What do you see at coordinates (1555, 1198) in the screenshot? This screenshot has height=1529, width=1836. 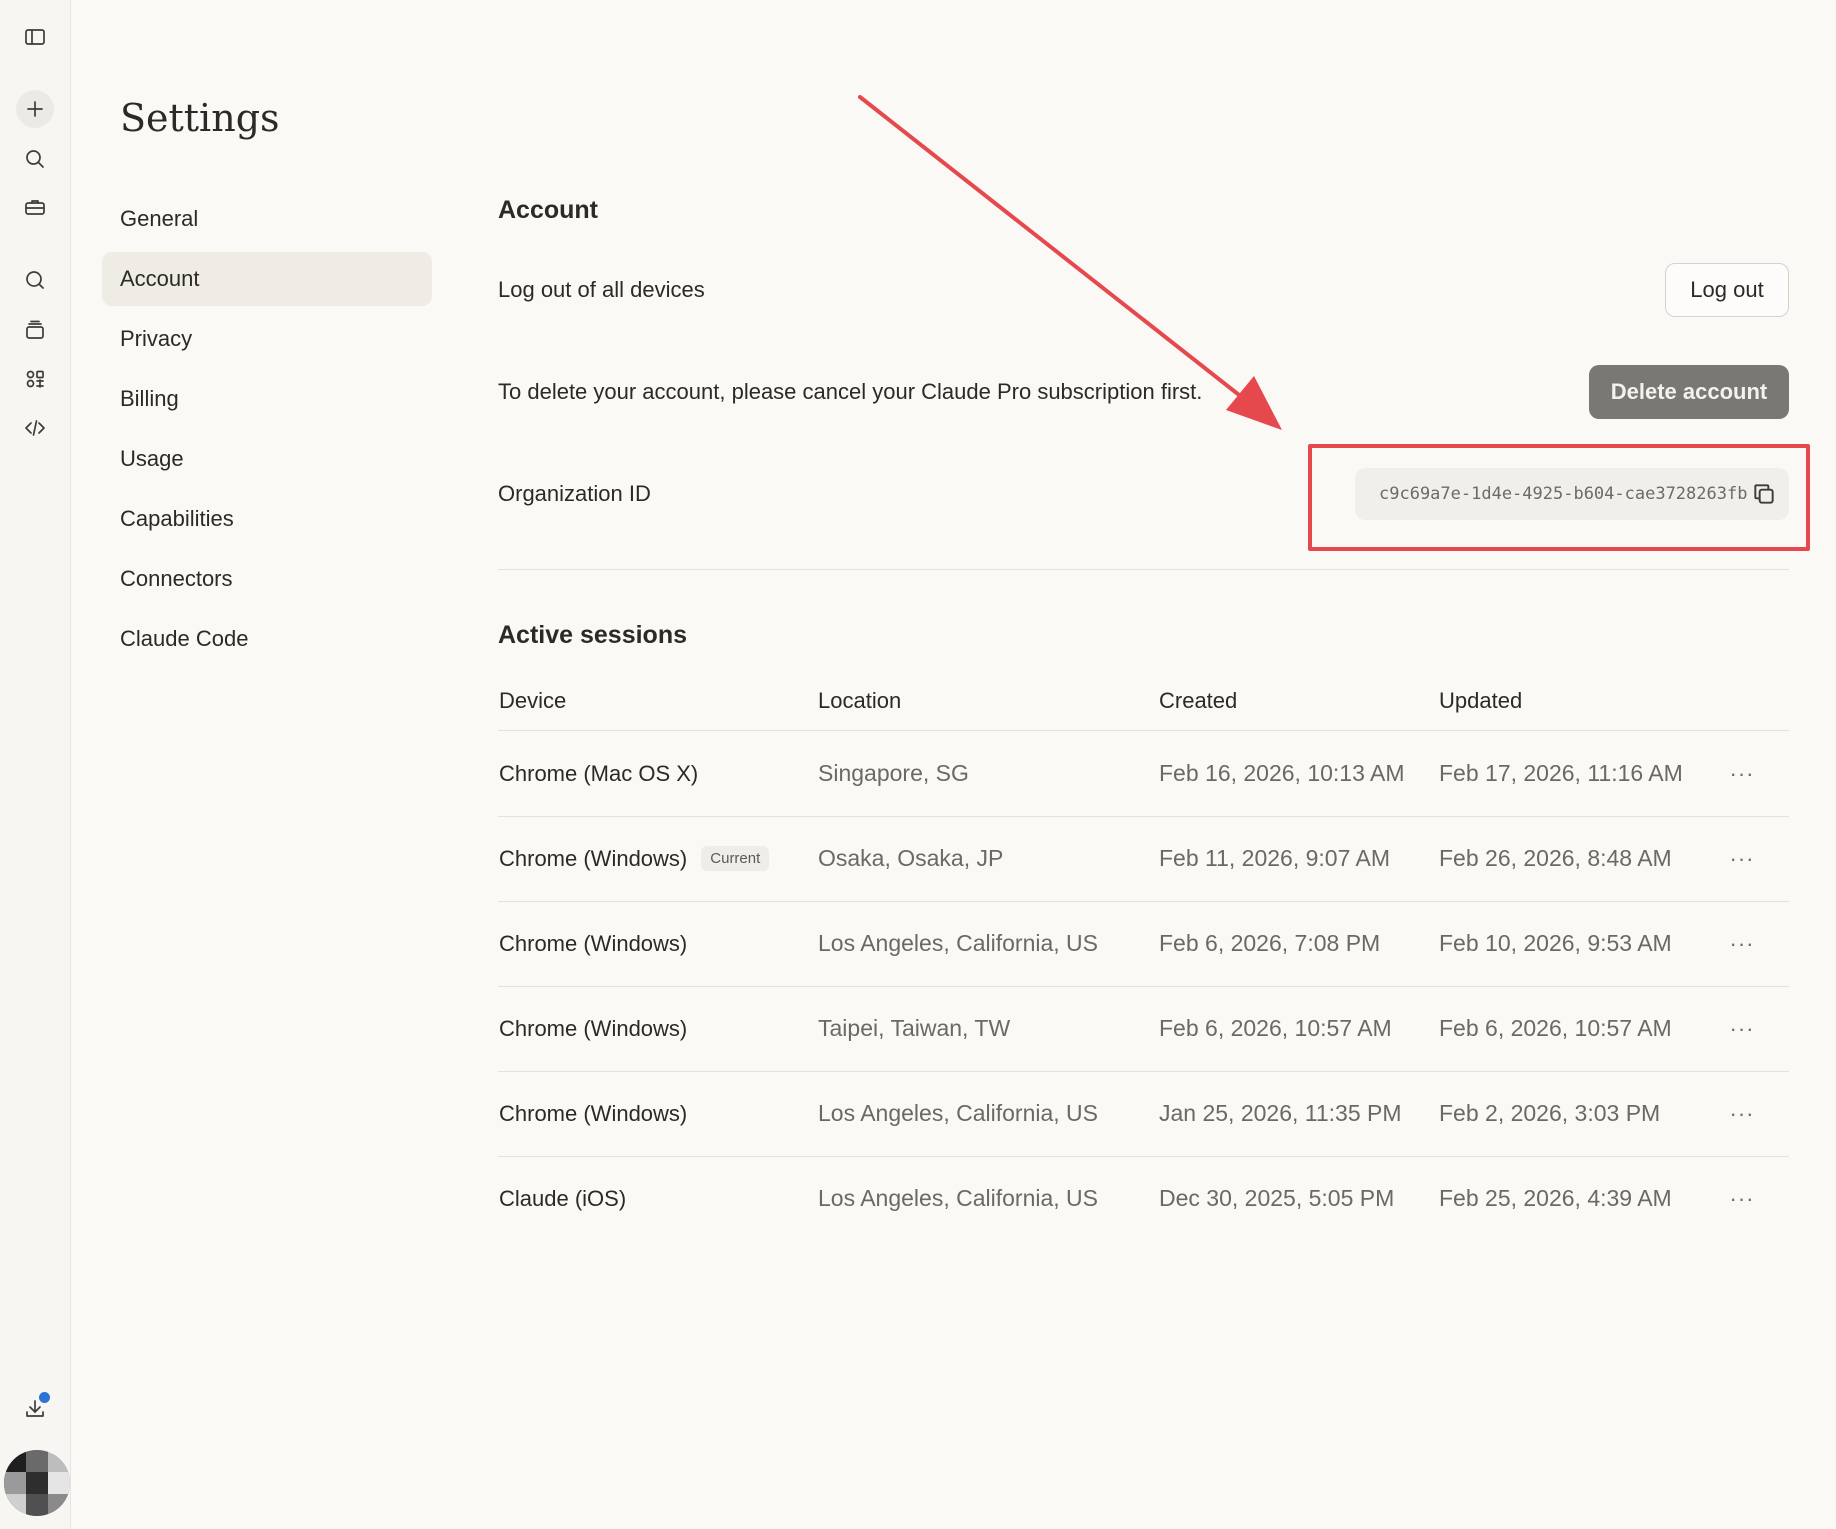 I see `session-updated: Feb 25, 2026, 4:39 AM` at bounding box center [1555, 1198].